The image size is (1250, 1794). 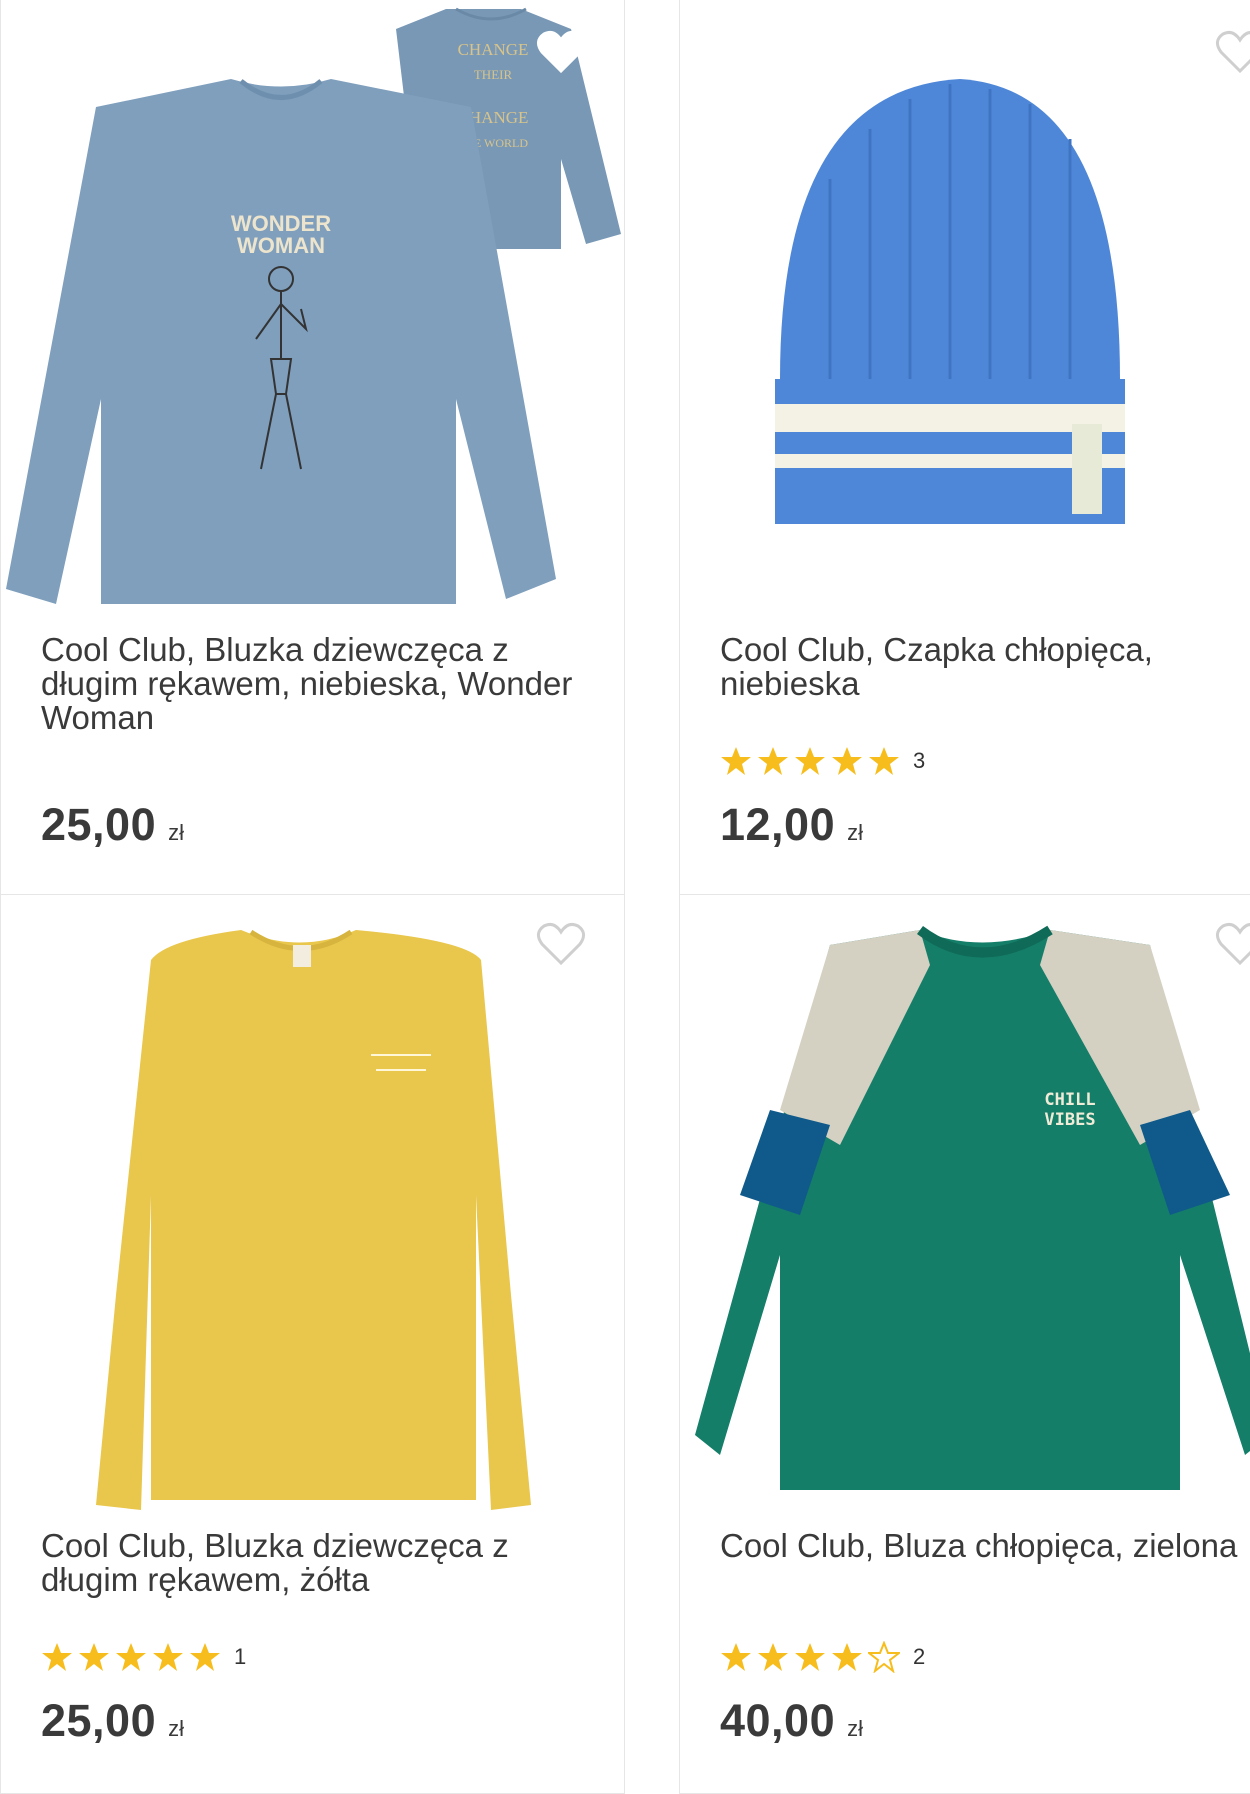 What do you see at coordinates (985, 667) in the screenshot?
I see `product-title: Cool Club, Czapka chłopięca, niebieska` at bounding box center [985, 667].